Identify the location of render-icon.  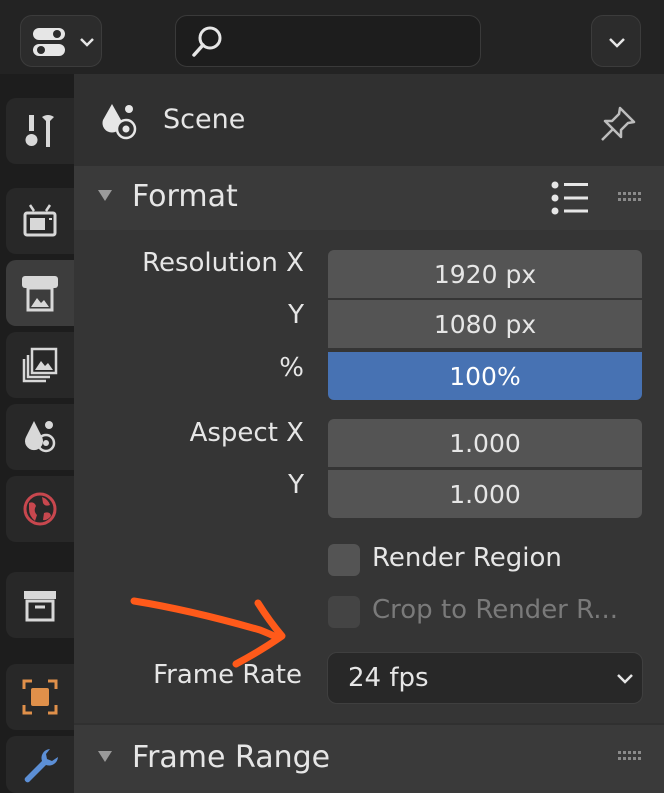
(40, 221).